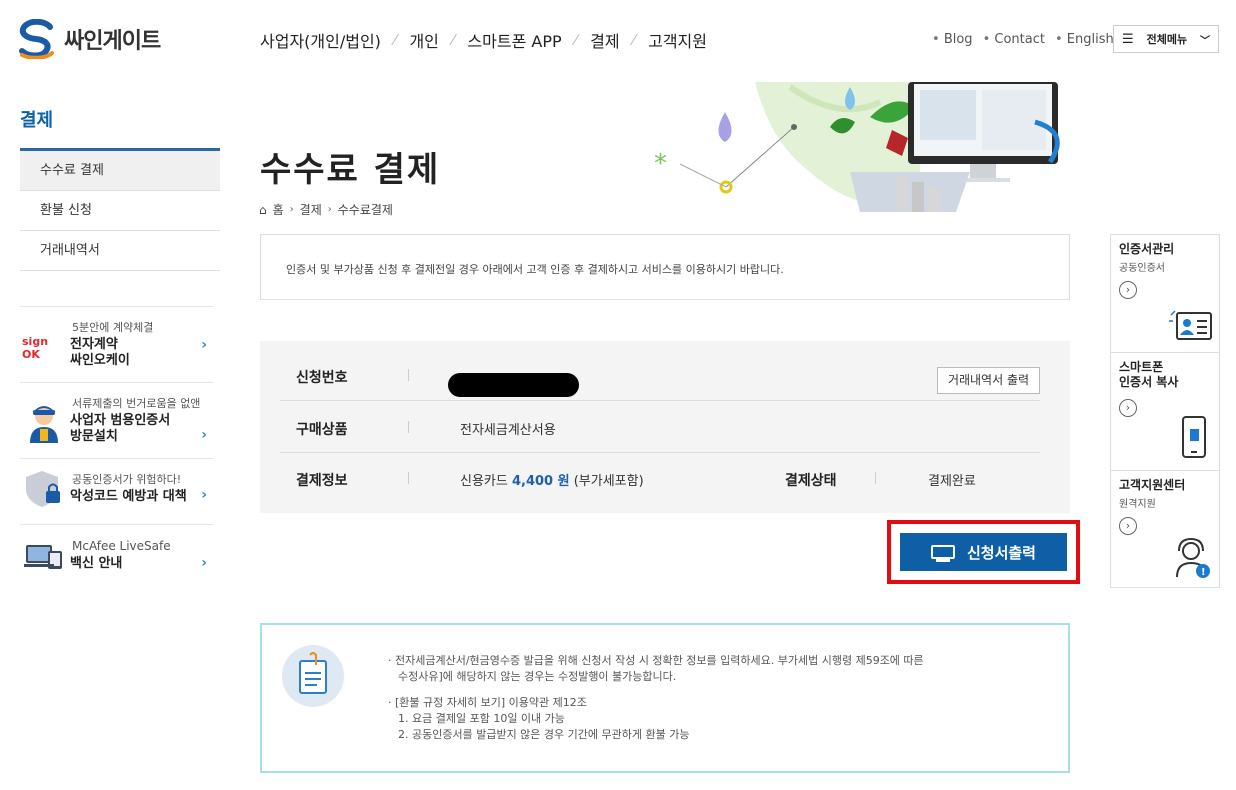 Image resolution: width=1236 pixels, height=790 pixels. I want to click on print-application-button: 신청서출력, so click(983, 552).